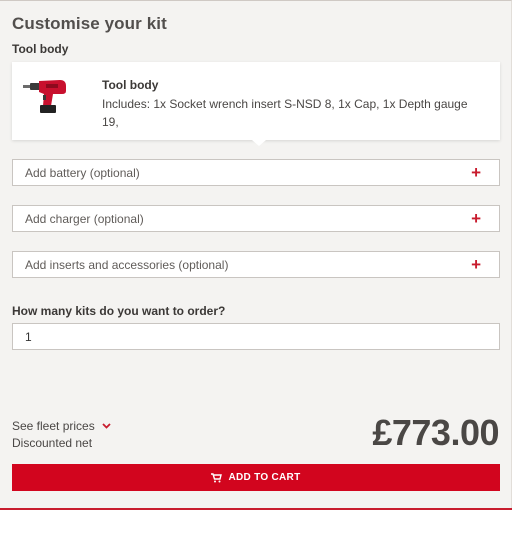 This screenshot has width=512, height=548. I want to click on kit-price: £773.00, so click(435, 432).